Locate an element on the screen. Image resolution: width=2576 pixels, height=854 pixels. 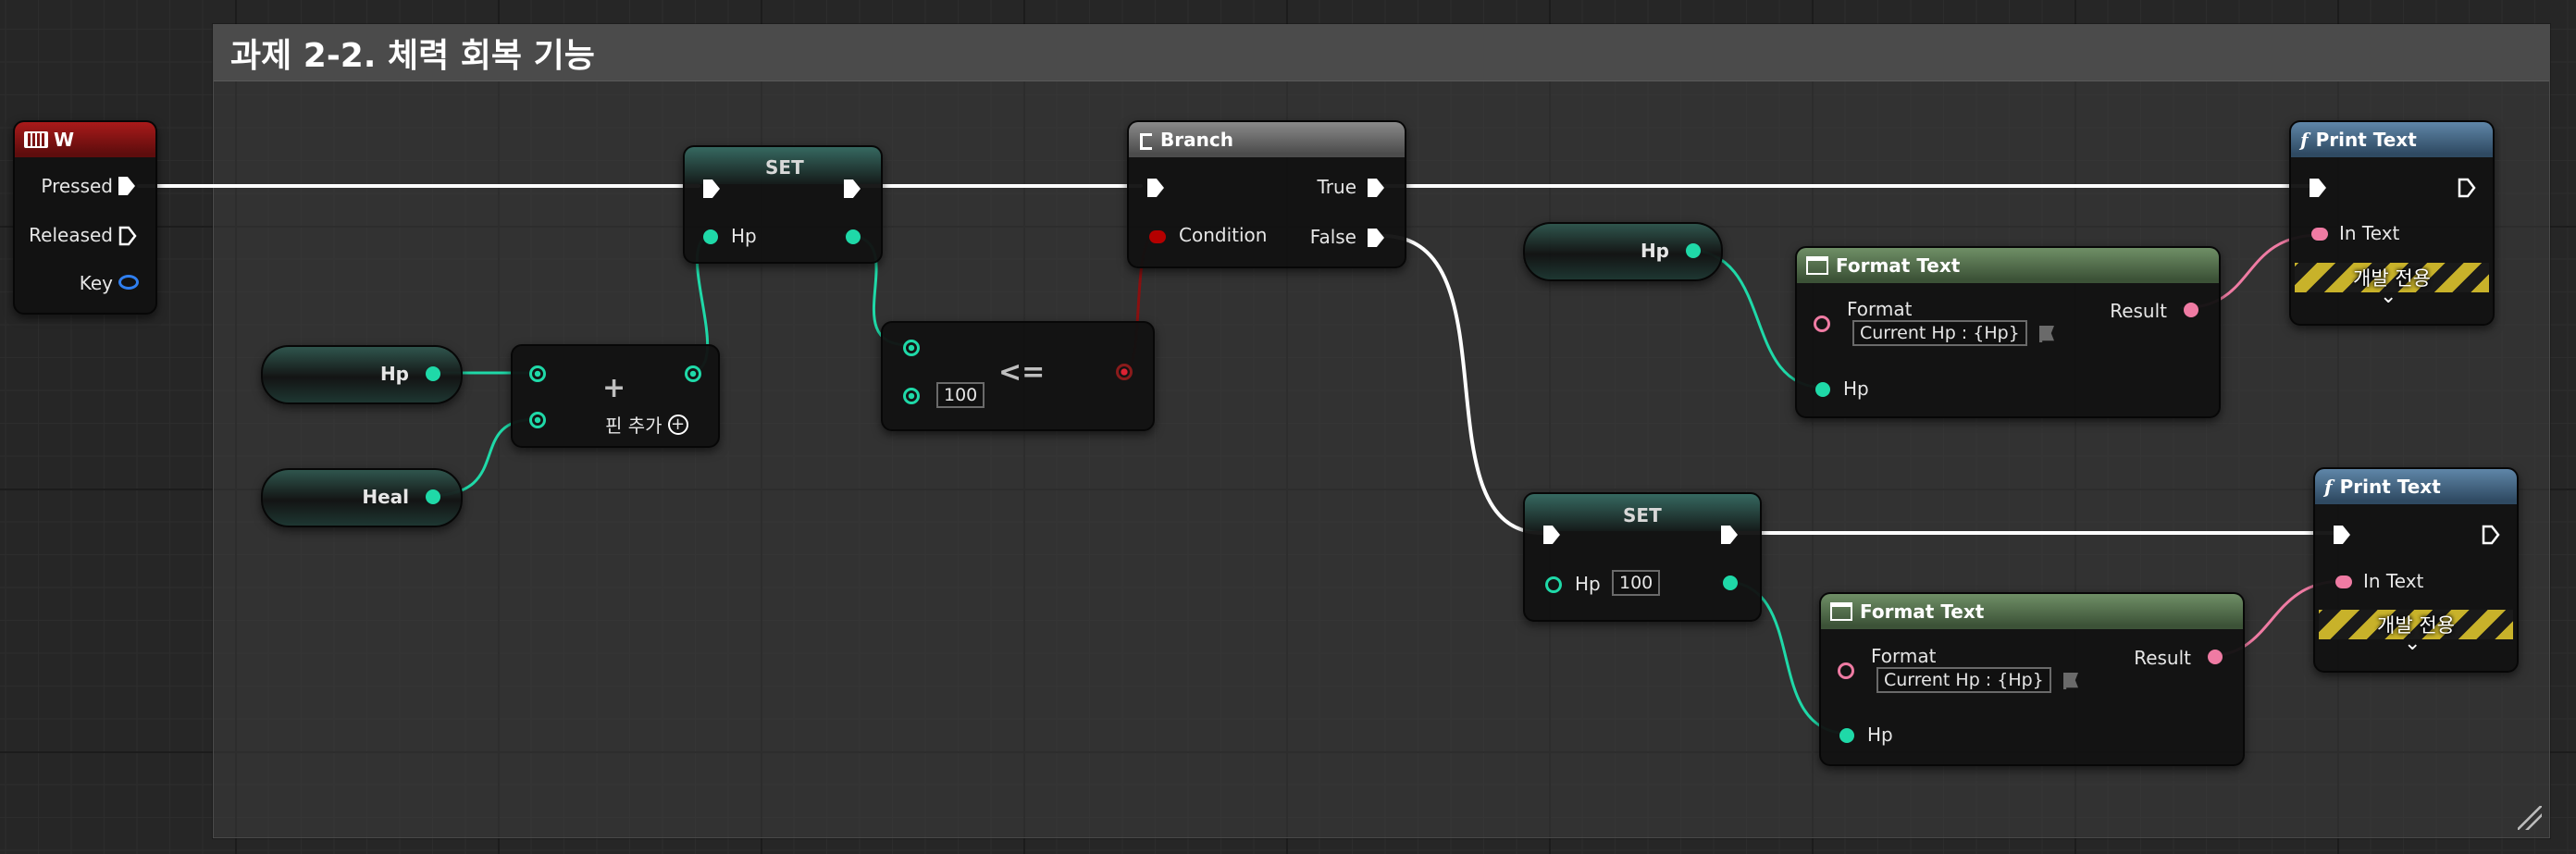
set-1-hp-input-pin is located at coordinates (711, 236).